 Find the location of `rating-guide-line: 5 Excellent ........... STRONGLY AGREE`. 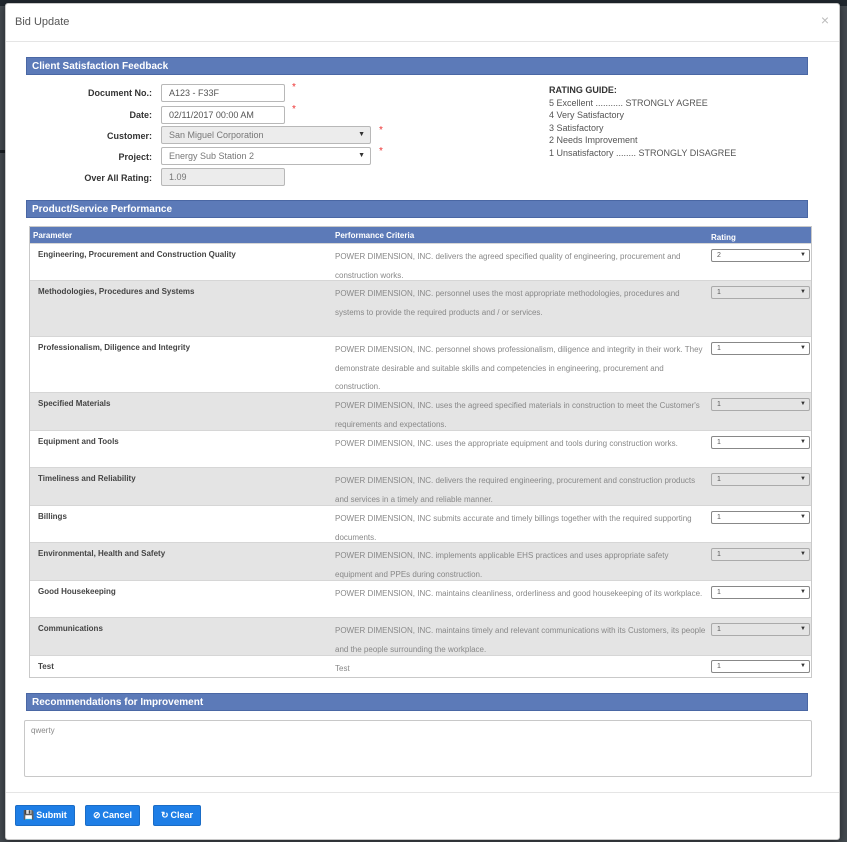

rating-guide-line: 5 Excellent ........... STRONGLY AGREE is located at coordinates (628, 102).